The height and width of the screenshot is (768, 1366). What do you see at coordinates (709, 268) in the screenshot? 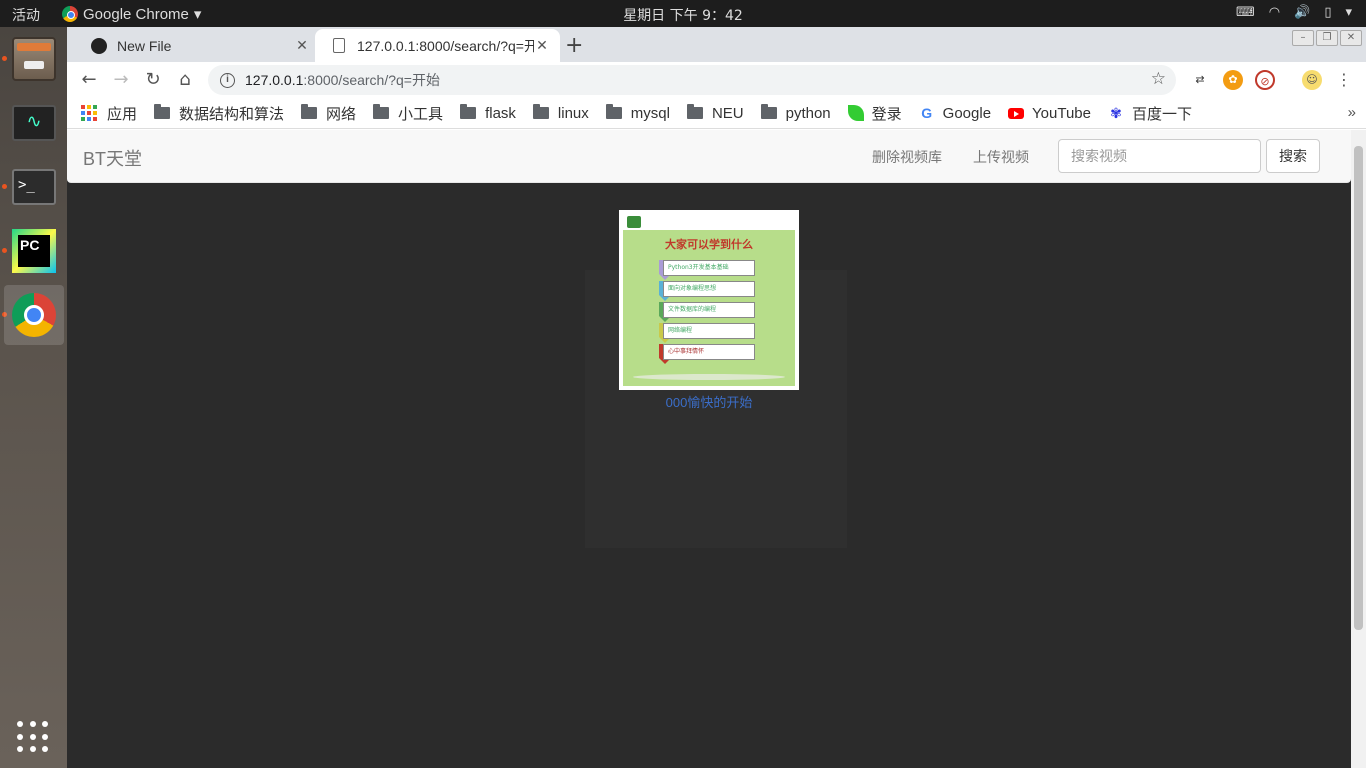
I see `slide-row: Python3开发基本基础` at bounding box center [709, 268].